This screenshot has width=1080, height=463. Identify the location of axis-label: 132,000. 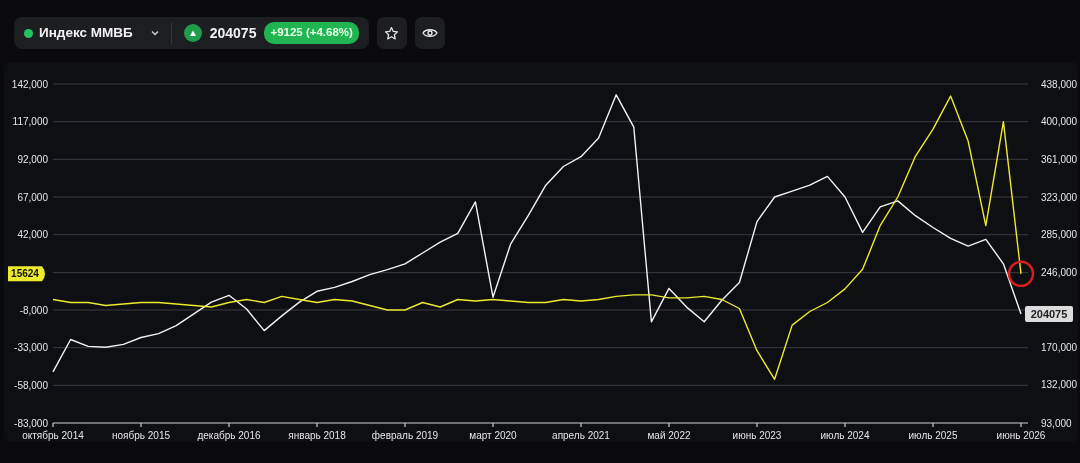
(1059, 385).